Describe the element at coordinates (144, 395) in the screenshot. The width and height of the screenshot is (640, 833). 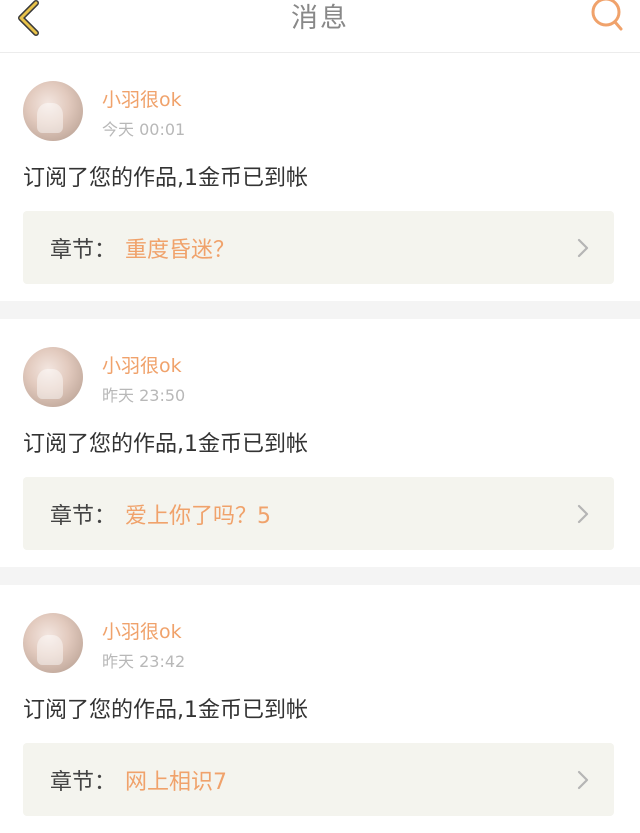
I see `message-time: 昨天 23:50` at that location.